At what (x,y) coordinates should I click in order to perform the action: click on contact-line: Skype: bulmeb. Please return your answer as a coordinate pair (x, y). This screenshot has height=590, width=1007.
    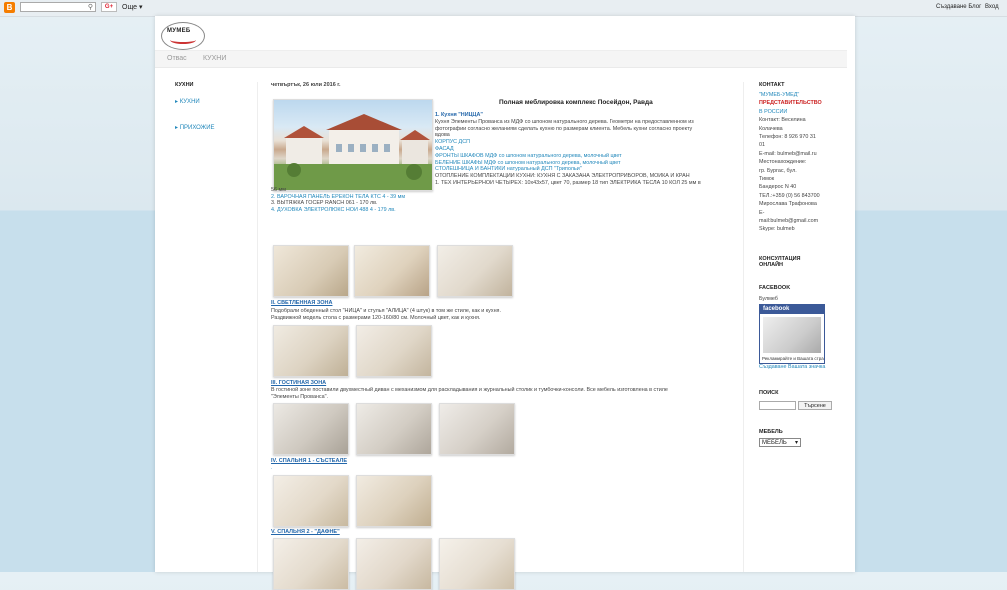
    Looking at the image, I should click on (777, 229).